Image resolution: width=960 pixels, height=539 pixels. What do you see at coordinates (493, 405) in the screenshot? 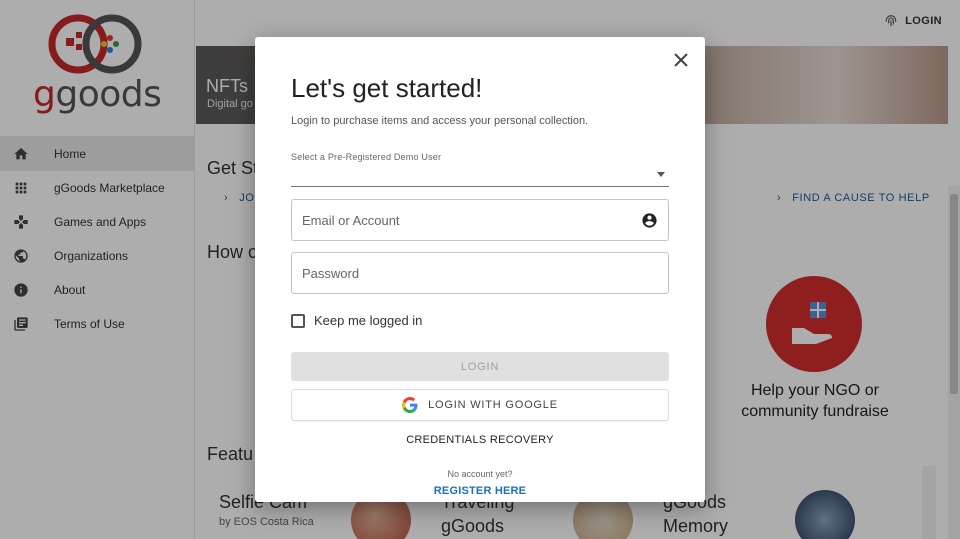
I see `google-button-label: LOGIN WITH GOOGLE` at bounding box center [493, 405].